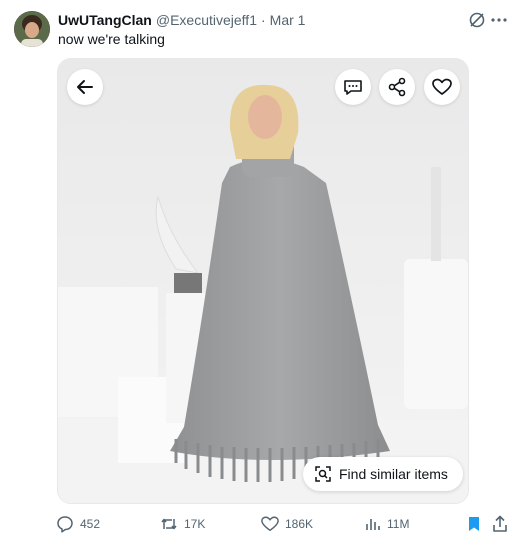 This screenshot has width=519, height=540. What do you see at coordinates (259, 524) in the screenshot?
I see `action-bar: 452 17K 186K 11M` at bounding box center [259, 524].